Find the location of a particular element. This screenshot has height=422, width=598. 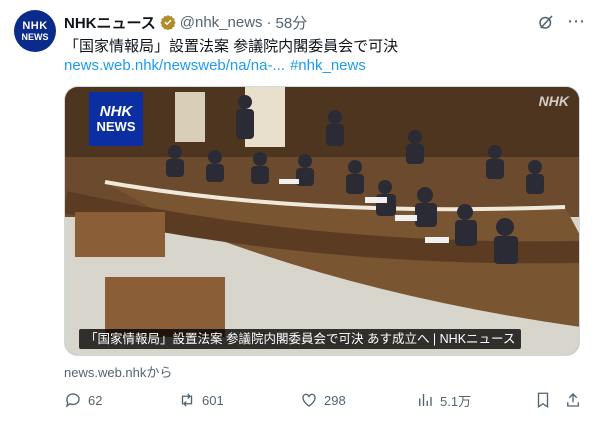

link-source: news.web.nhkから is located at coordinates (118, 371).